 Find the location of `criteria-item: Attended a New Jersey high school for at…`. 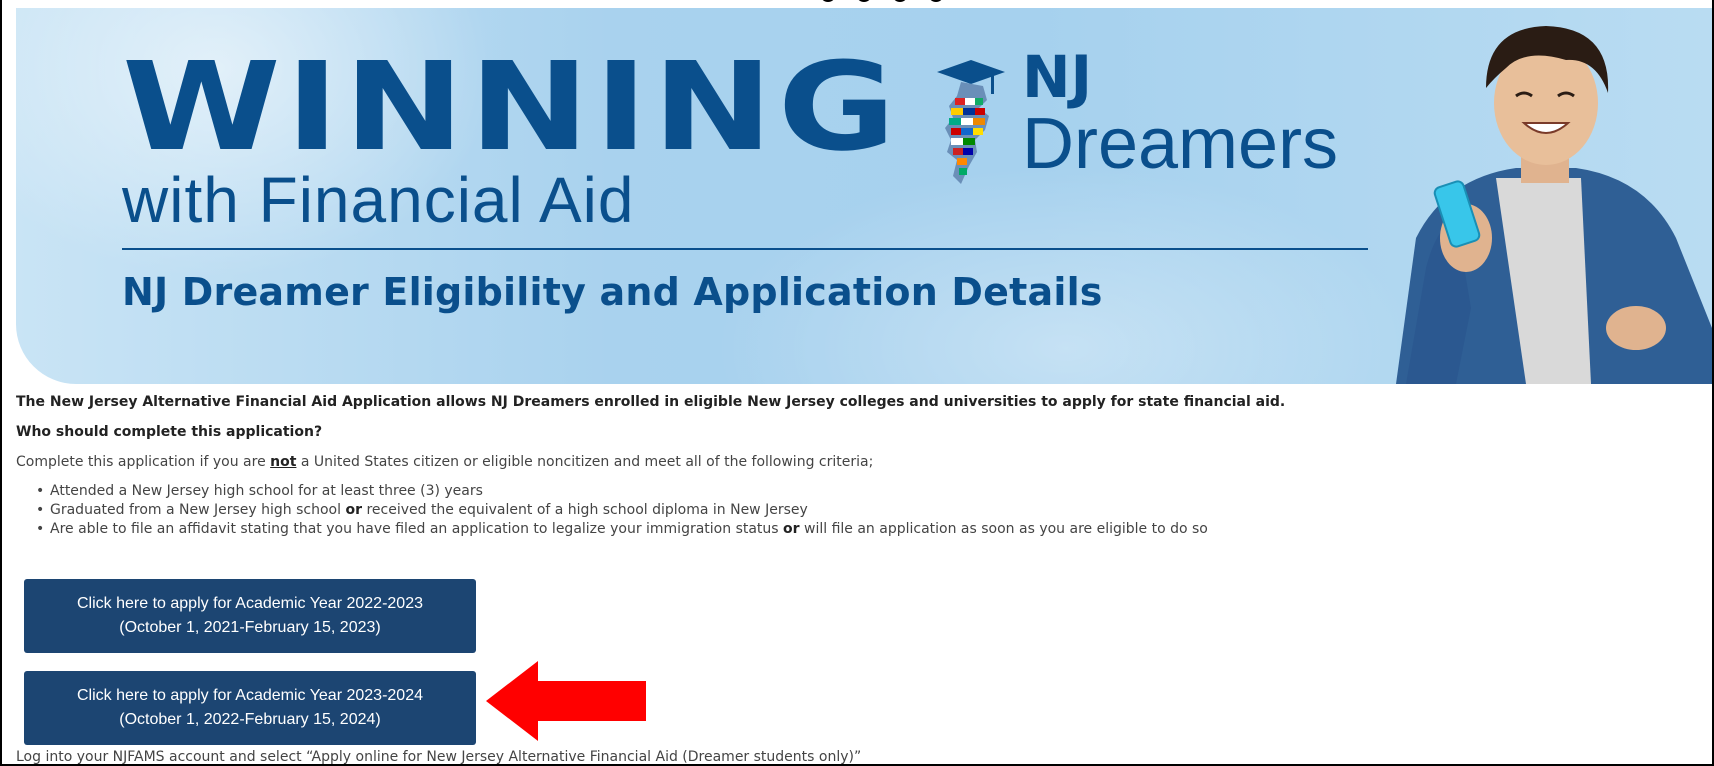

criteria-item: Attended a New Jersey high school for at… is located at coordinates (866, 491).